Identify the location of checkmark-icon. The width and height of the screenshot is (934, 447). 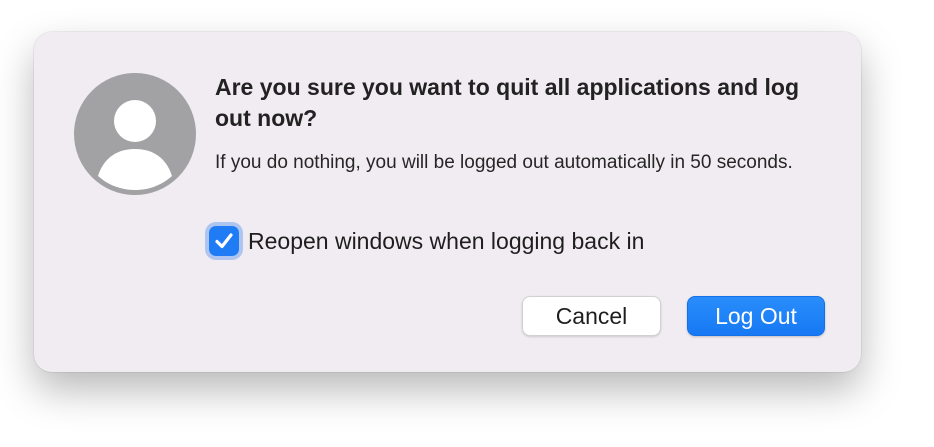
(224, 241).